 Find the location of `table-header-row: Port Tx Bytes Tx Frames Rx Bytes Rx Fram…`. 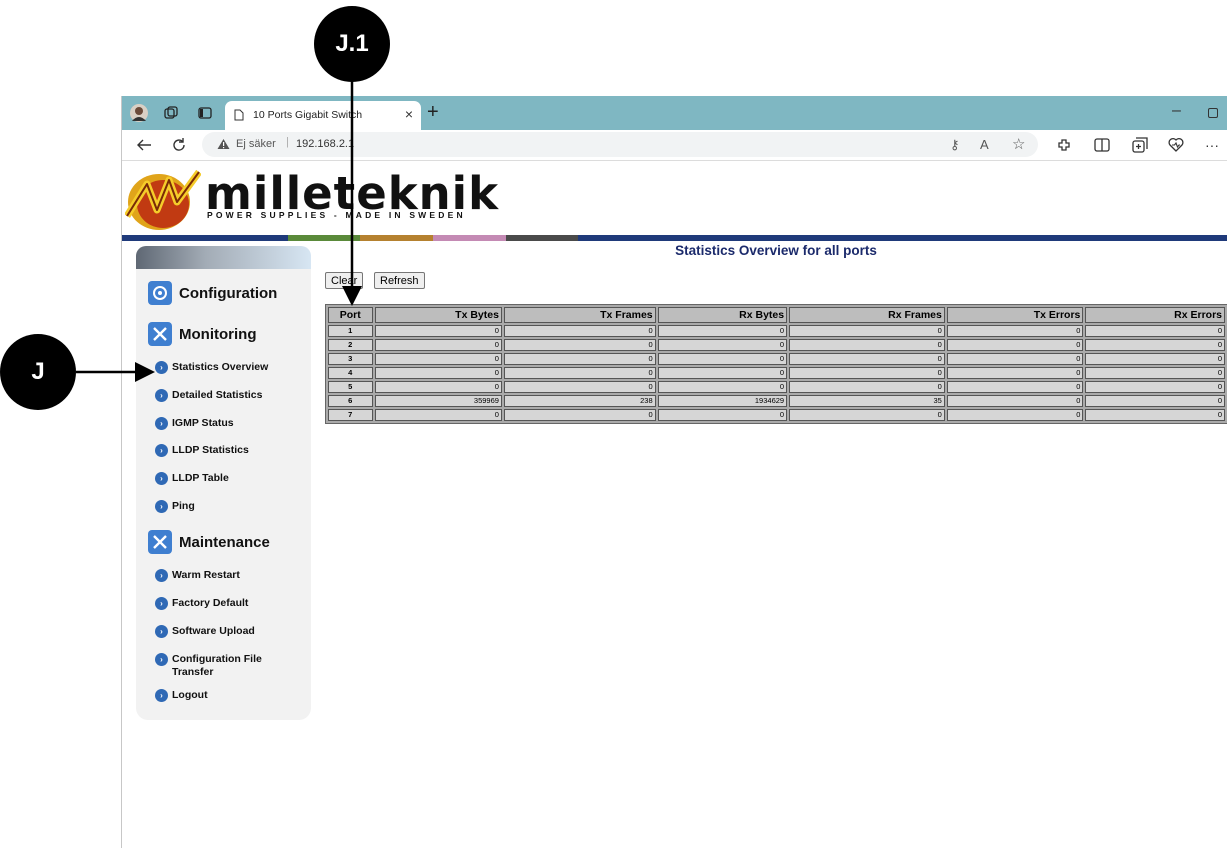

table-header-row: Port Tx Bytes Tx Frames Rx Bytes Rx Fram… is located at coordinates (776, 315).